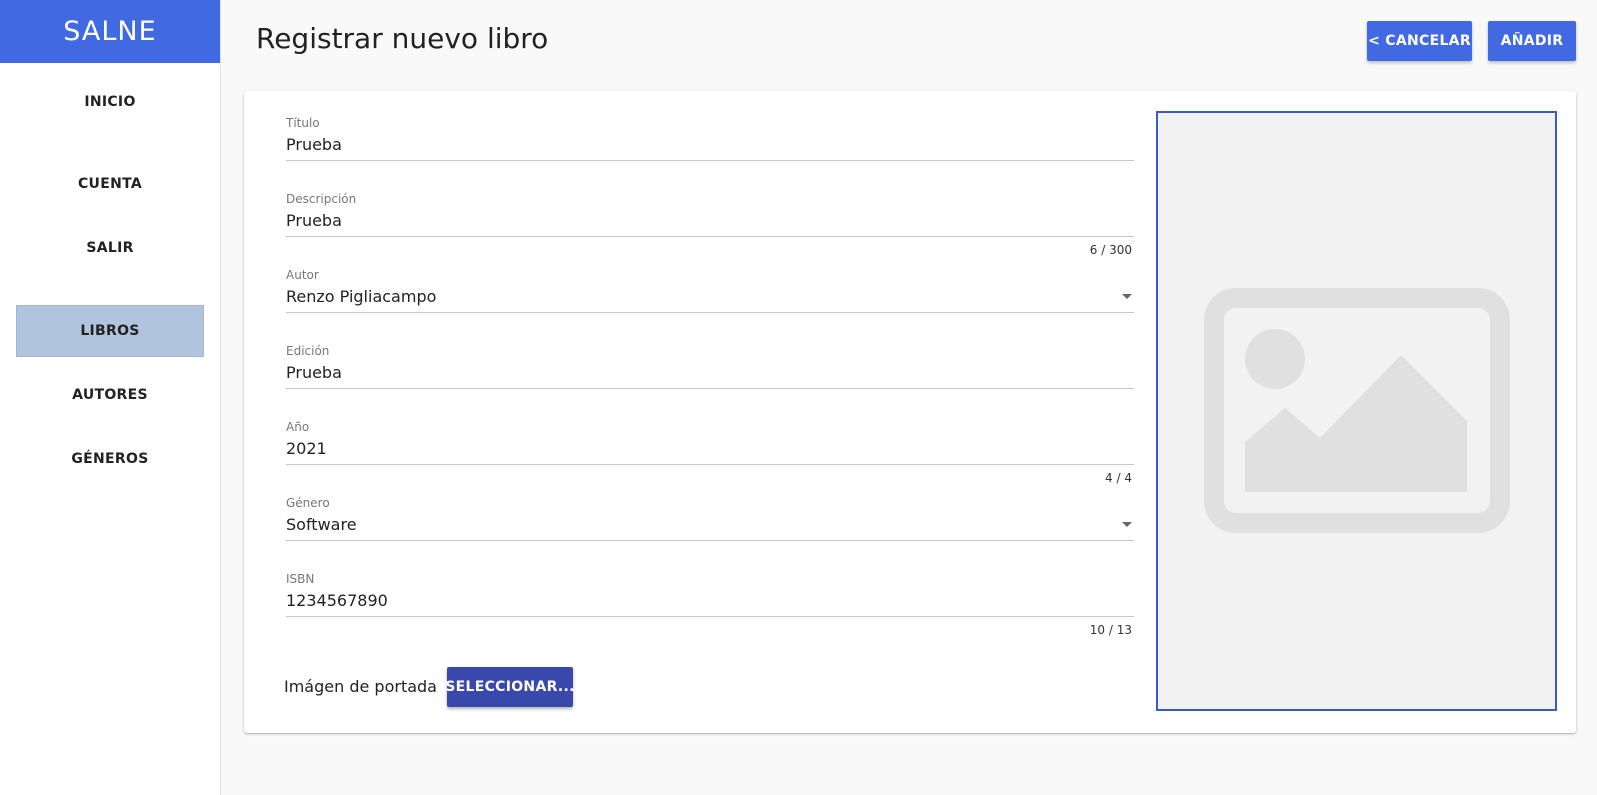 This screenshot has width=1597, height=795. Describe the element at coordinates (306, 448) in the screenshot. I see `year-value: 2021` at that location.